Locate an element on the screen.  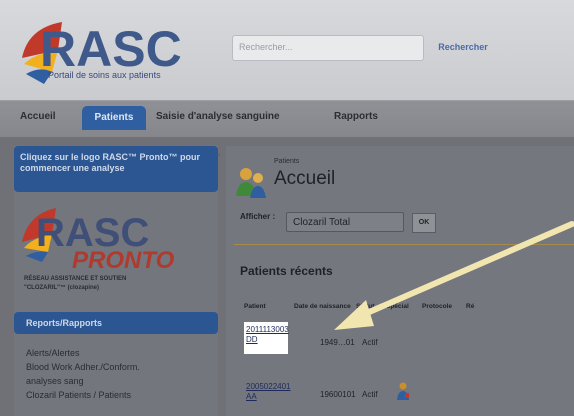
annotation-arrow is located at coordinates (454, 275).